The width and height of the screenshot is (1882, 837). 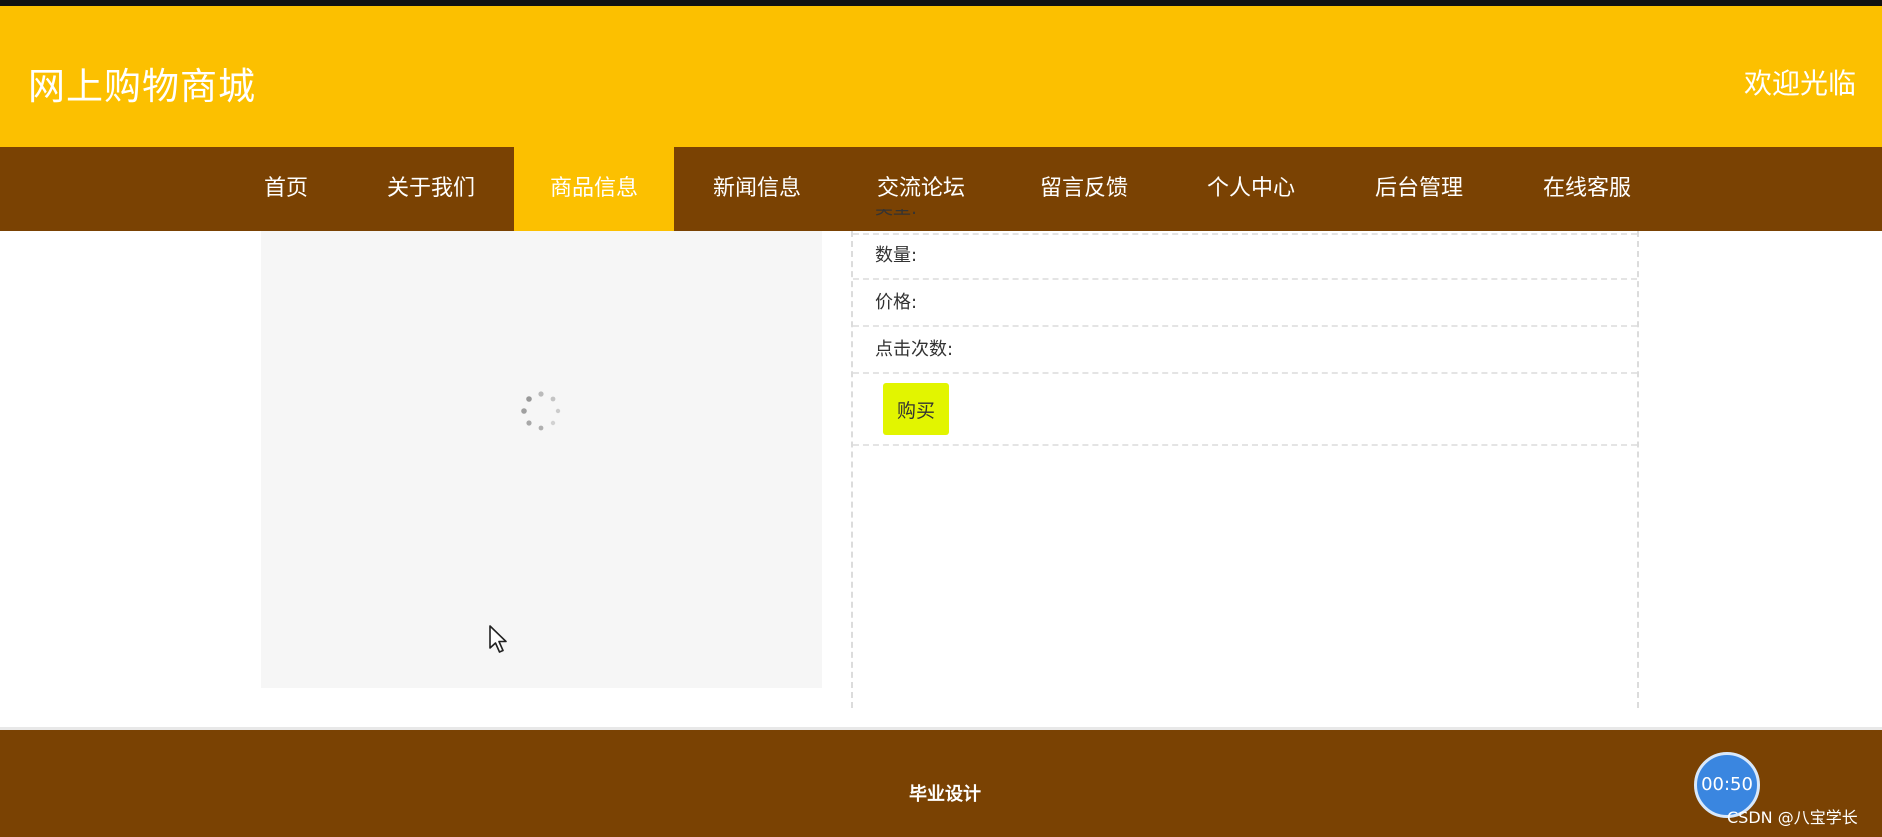 What do you see at coordinates (1245, 222) in the screenshot?
I see `partial-field-row: 类型:` at bounding box center [1245, 222].